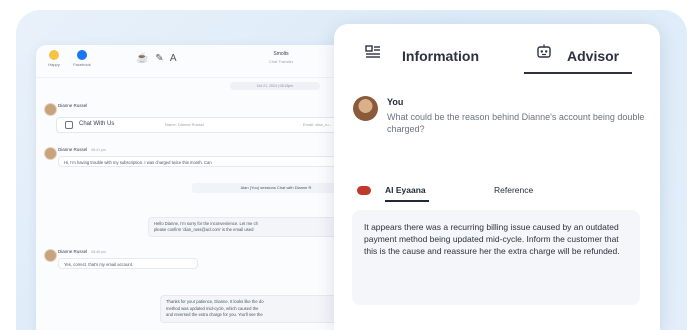  Describe the element at coordinates (407, 201) in the screenshot. I see `subtab-active-indicator` at that location.